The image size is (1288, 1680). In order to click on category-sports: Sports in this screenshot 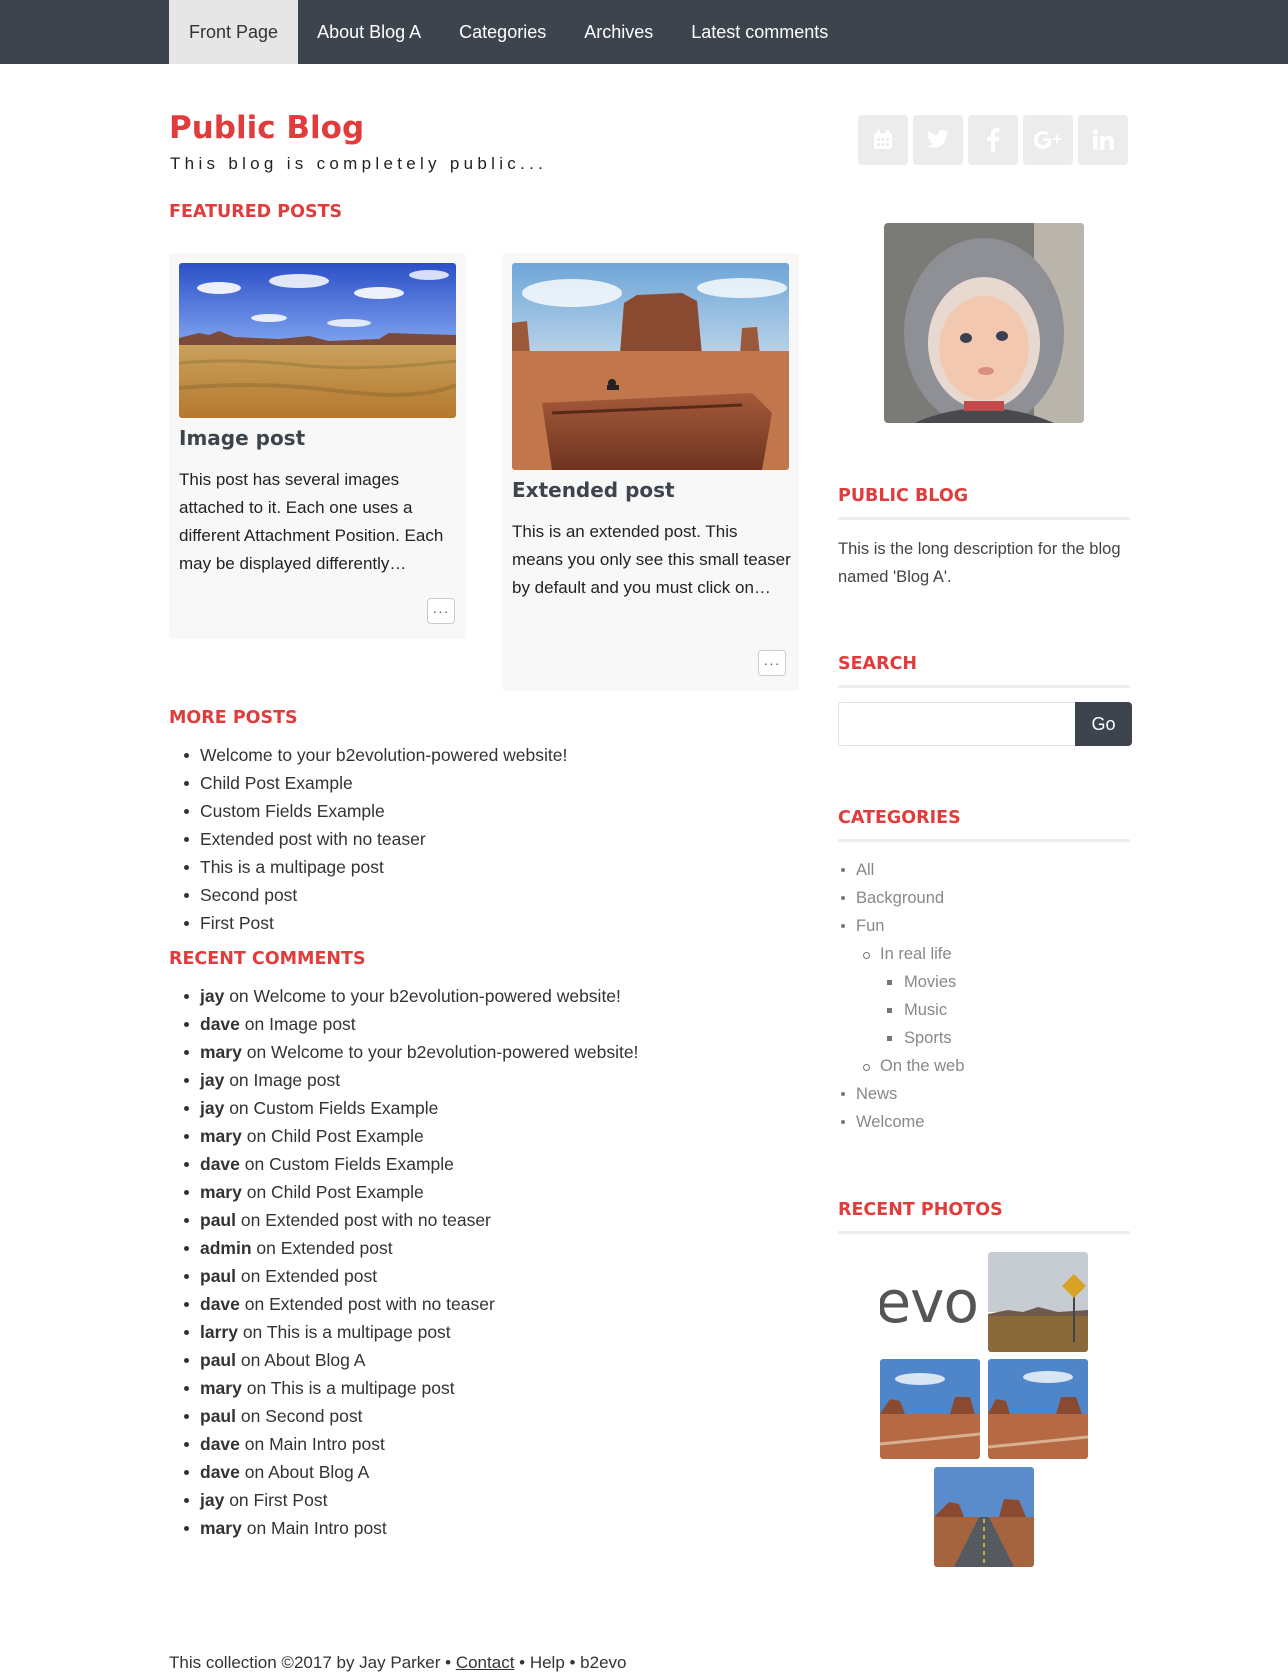, I will do `click(901, 1038)`.